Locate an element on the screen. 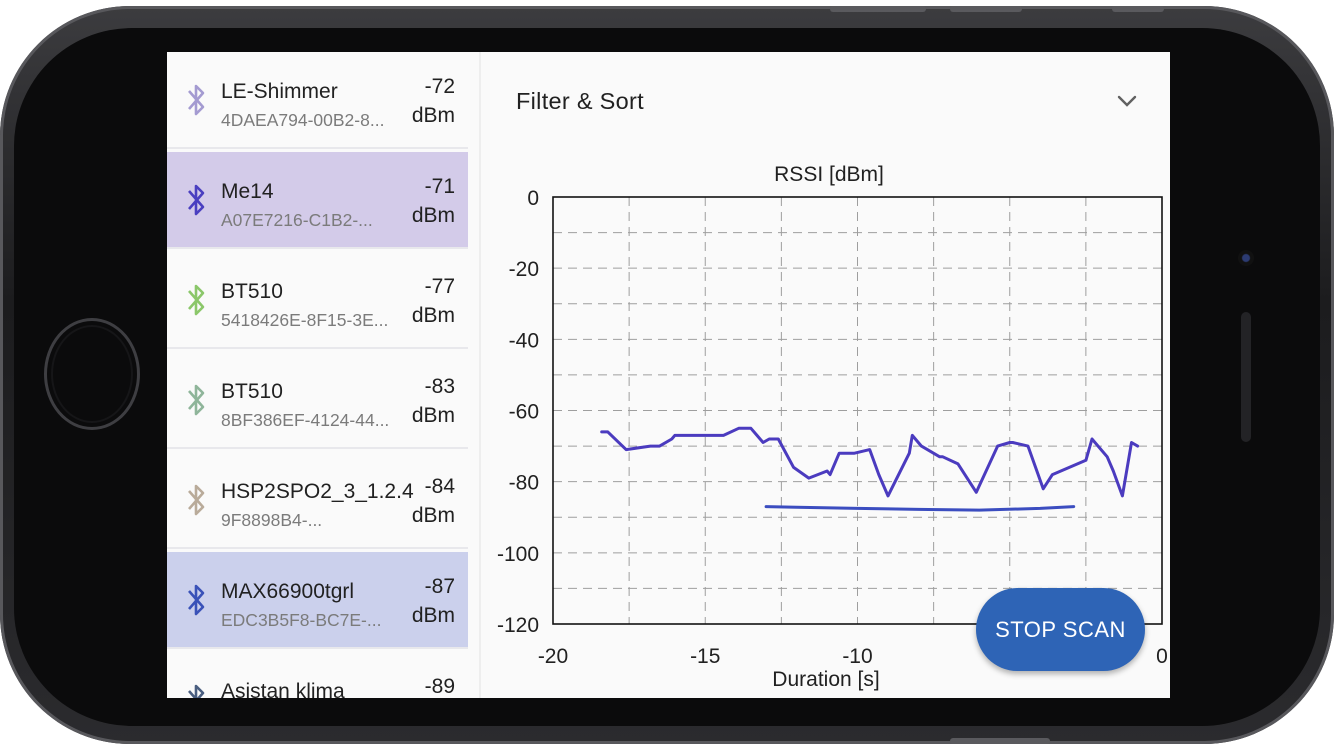  device-rssi: -77 dBm is located at coordinates (425, 301).